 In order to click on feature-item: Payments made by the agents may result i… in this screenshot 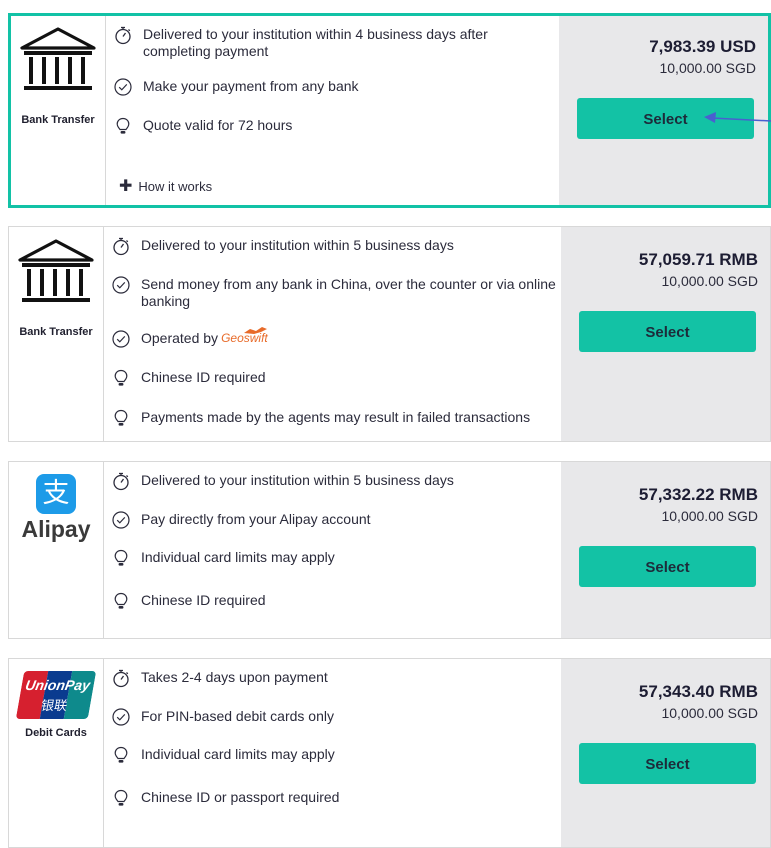, I will do `click(336, 418)`.